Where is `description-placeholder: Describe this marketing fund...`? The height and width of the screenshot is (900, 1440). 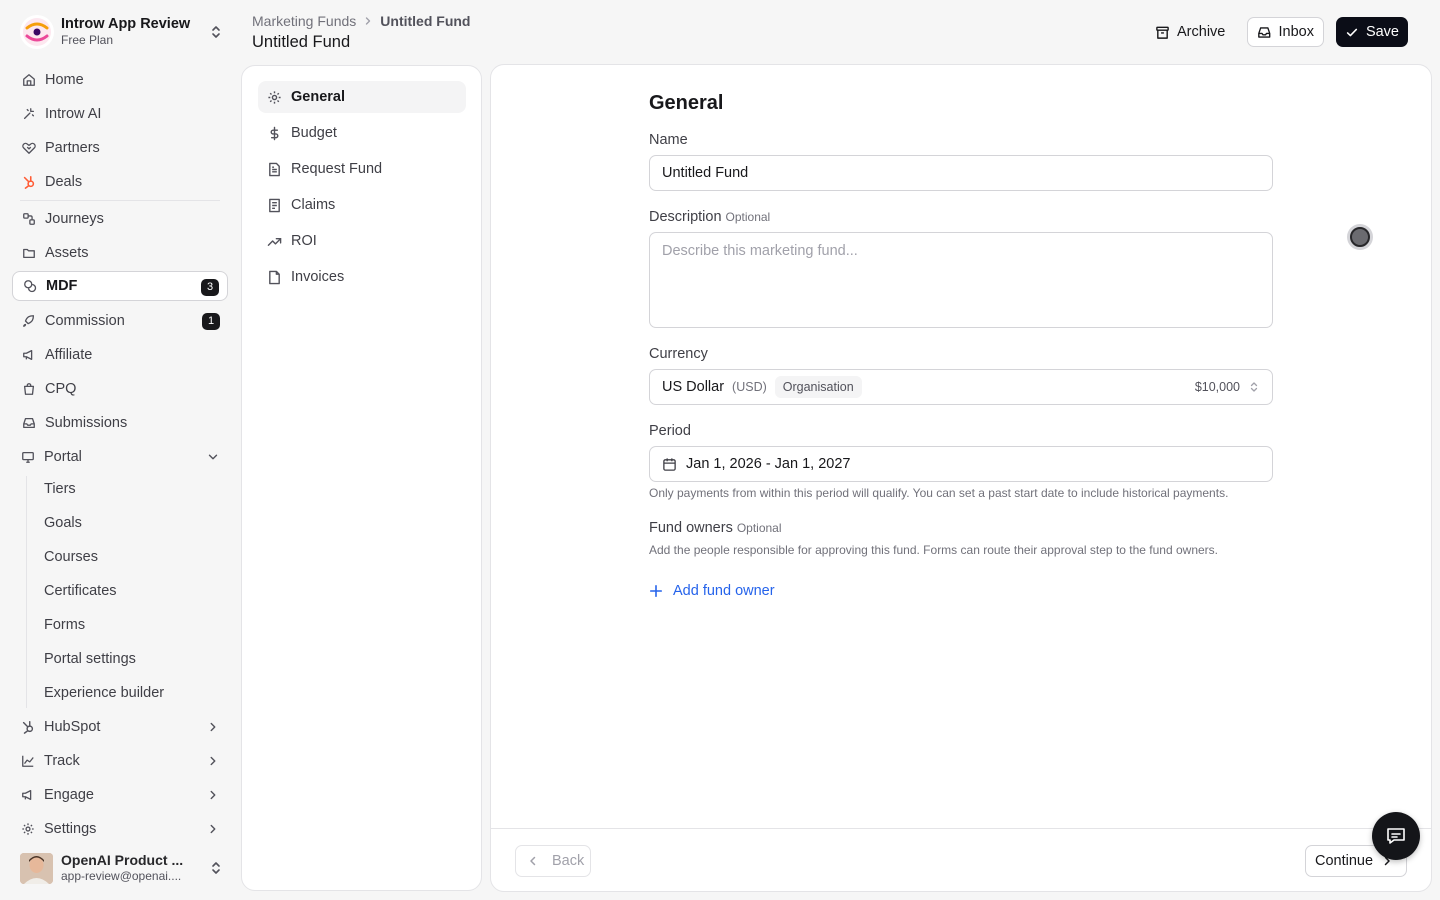
description-placeholder: Describe this marketing fund... is located at coordinates (760, 251).